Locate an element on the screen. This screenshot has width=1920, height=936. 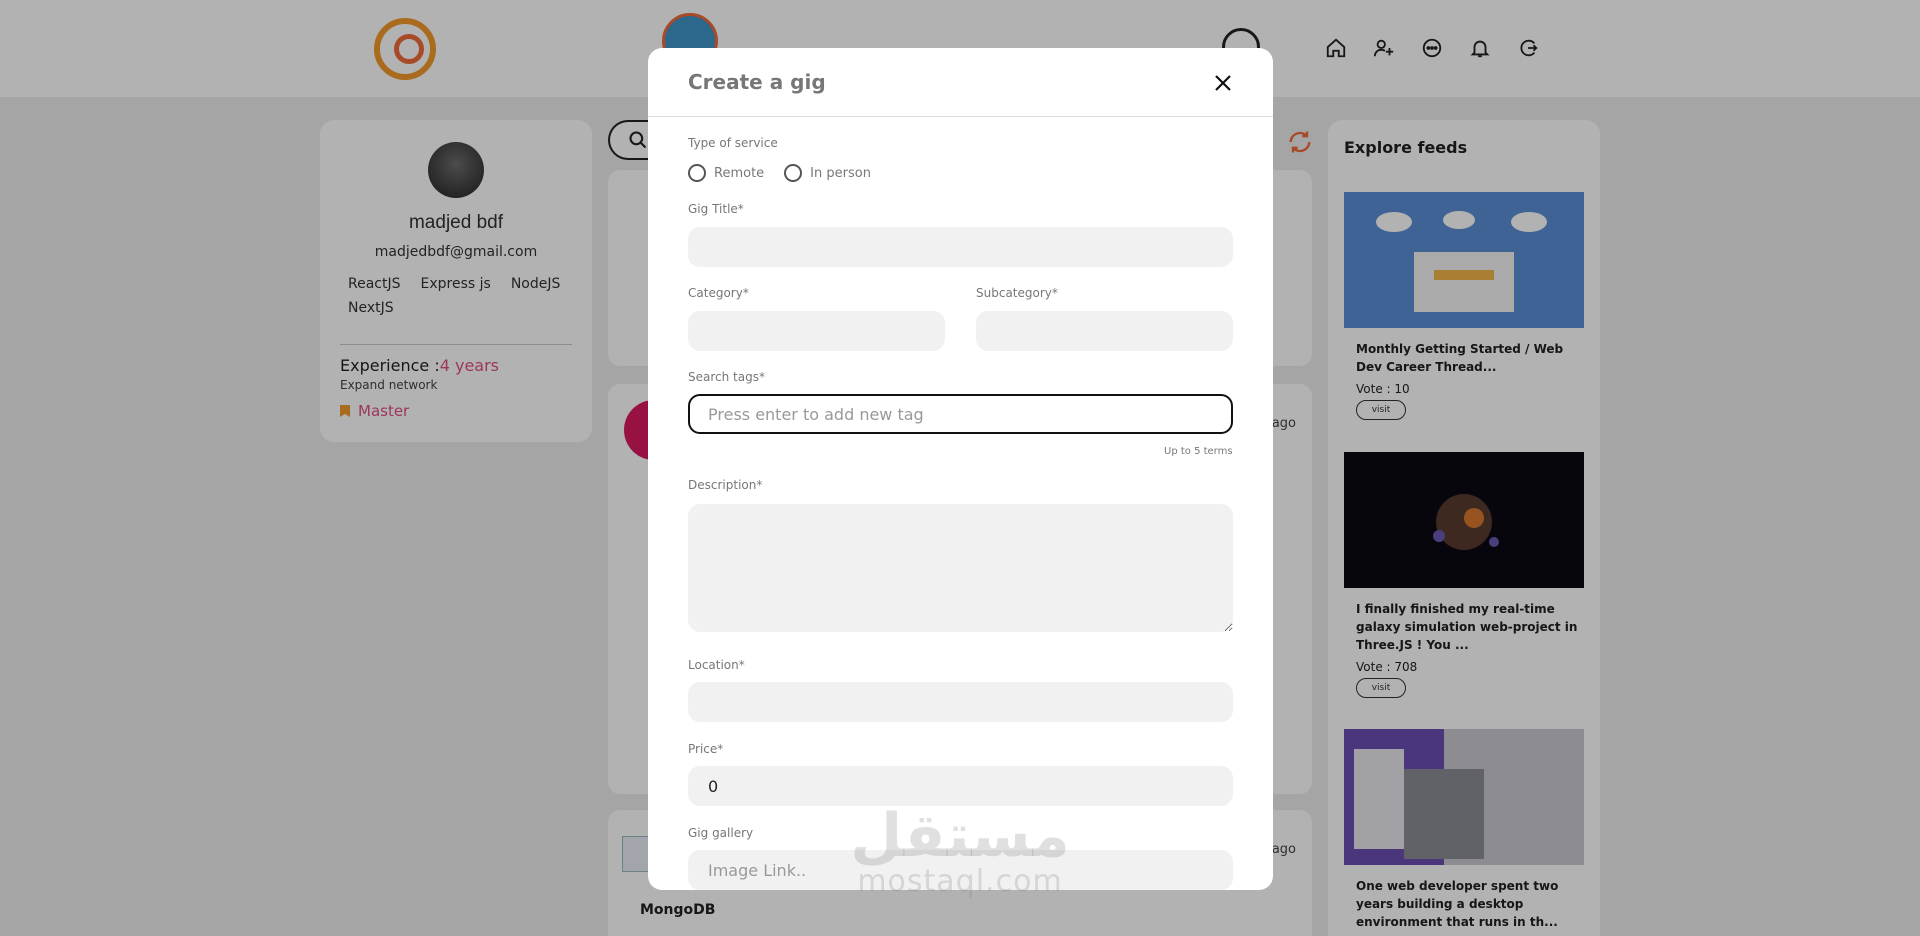
subcategory-label: Subcategory* is located at coordinates (1017, 293).